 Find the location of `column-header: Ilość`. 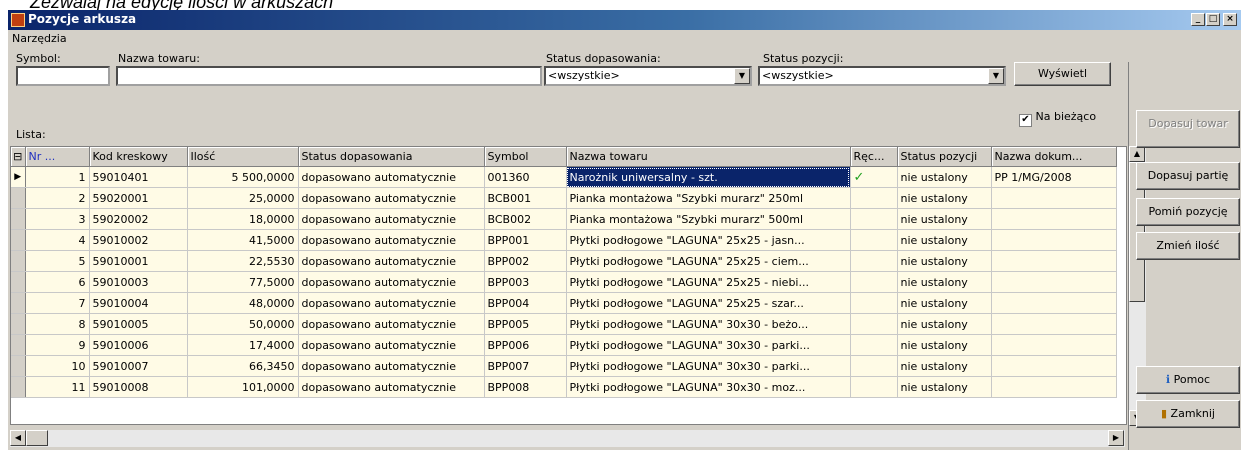

column-header: Ilość is located at coordinates (243, 157).